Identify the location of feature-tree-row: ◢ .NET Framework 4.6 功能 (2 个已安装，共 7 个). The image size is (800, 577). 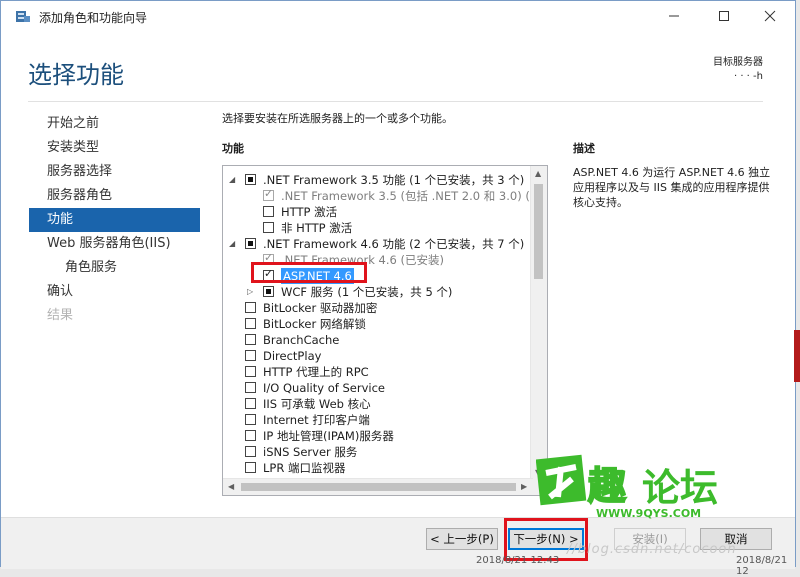
(377, 244).